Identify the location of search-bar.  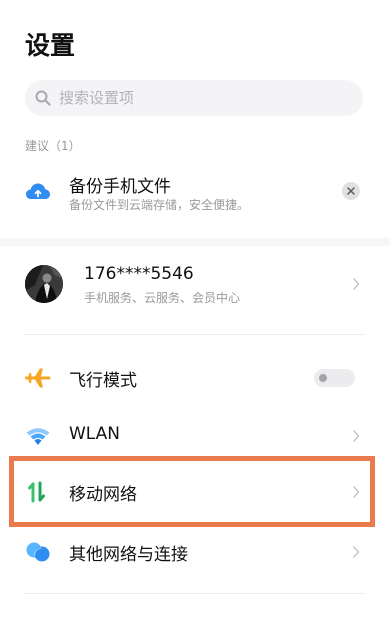
(194, 98).